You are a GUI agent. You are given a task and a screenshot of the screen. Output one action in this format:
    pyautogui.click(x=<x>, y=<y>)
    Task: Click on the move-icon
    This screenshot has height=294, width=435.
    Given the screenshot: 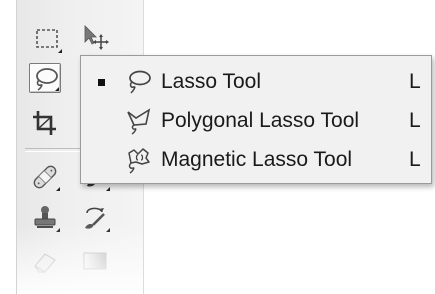 What is the action you would take?
    pyautogui.click(x=96, y=37)
    